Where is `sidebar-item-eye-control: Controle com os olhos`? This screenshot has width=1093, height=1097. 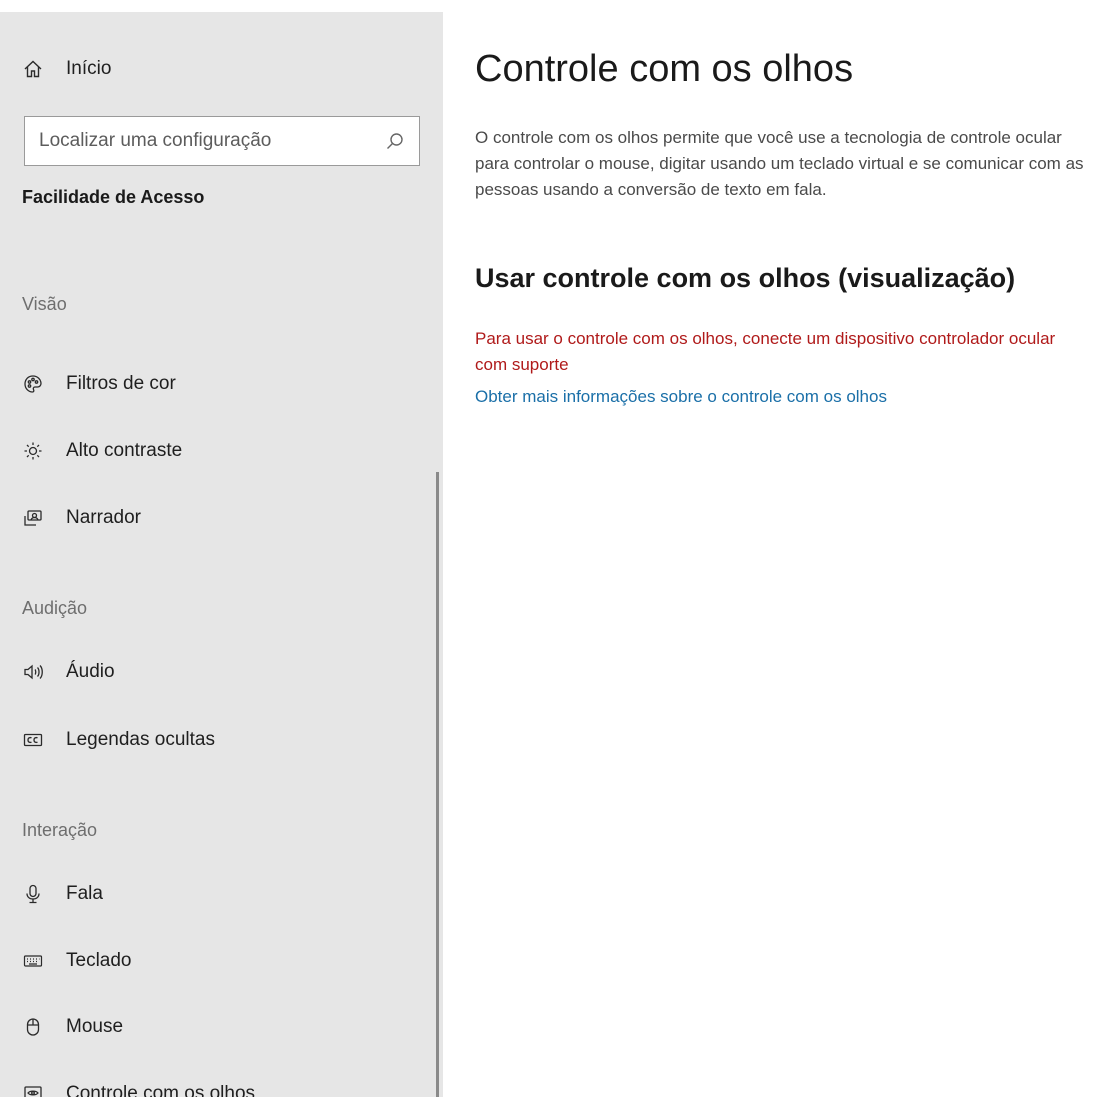
sidebar-item-eye-control: Controle com os olhos is located at coordinates (222, 1085).